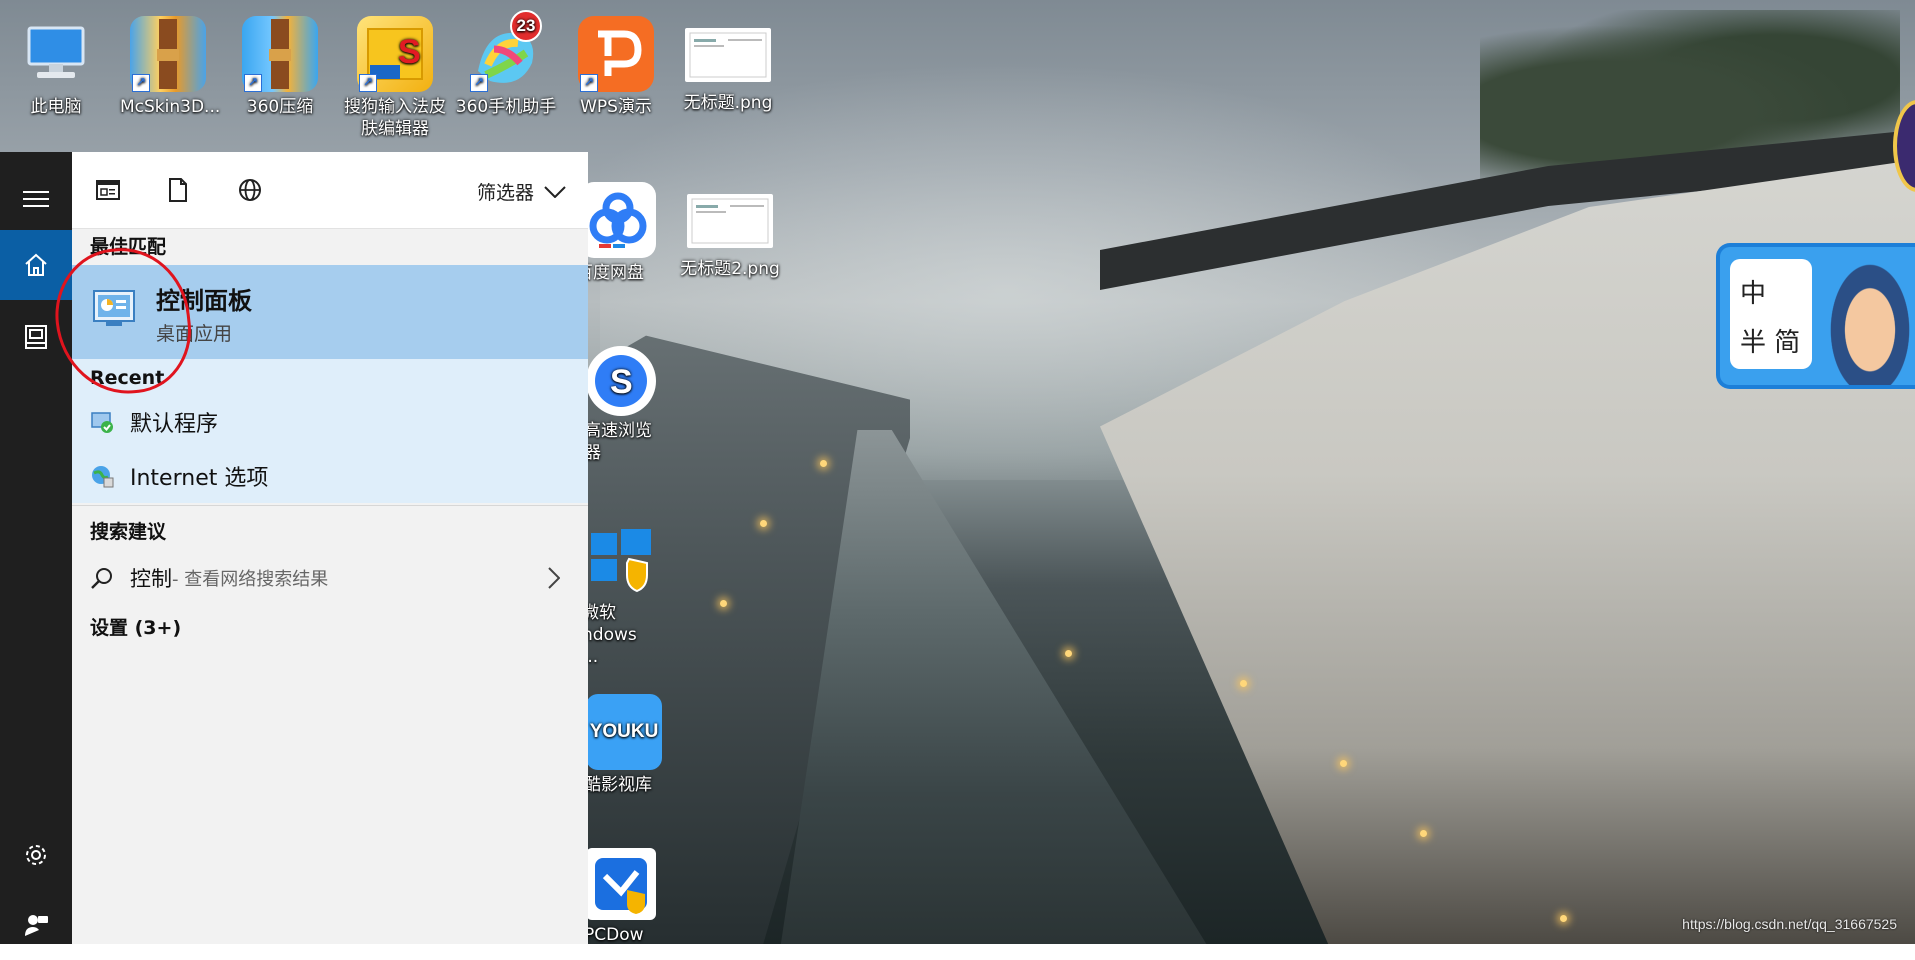 The height and width of the screenshot is (960, 1915). I want to click on control-panel-icon, so click(114, 308).